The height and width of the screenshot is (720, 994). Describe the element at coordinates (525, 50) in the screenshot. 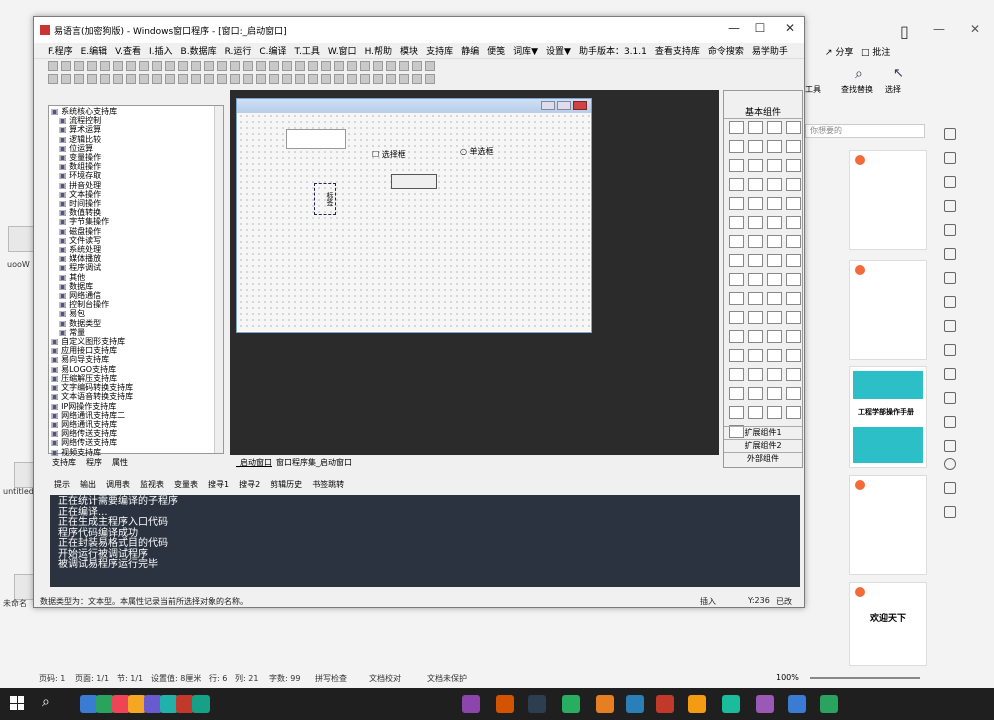

I see `menu-item: 词库▼` at that location.